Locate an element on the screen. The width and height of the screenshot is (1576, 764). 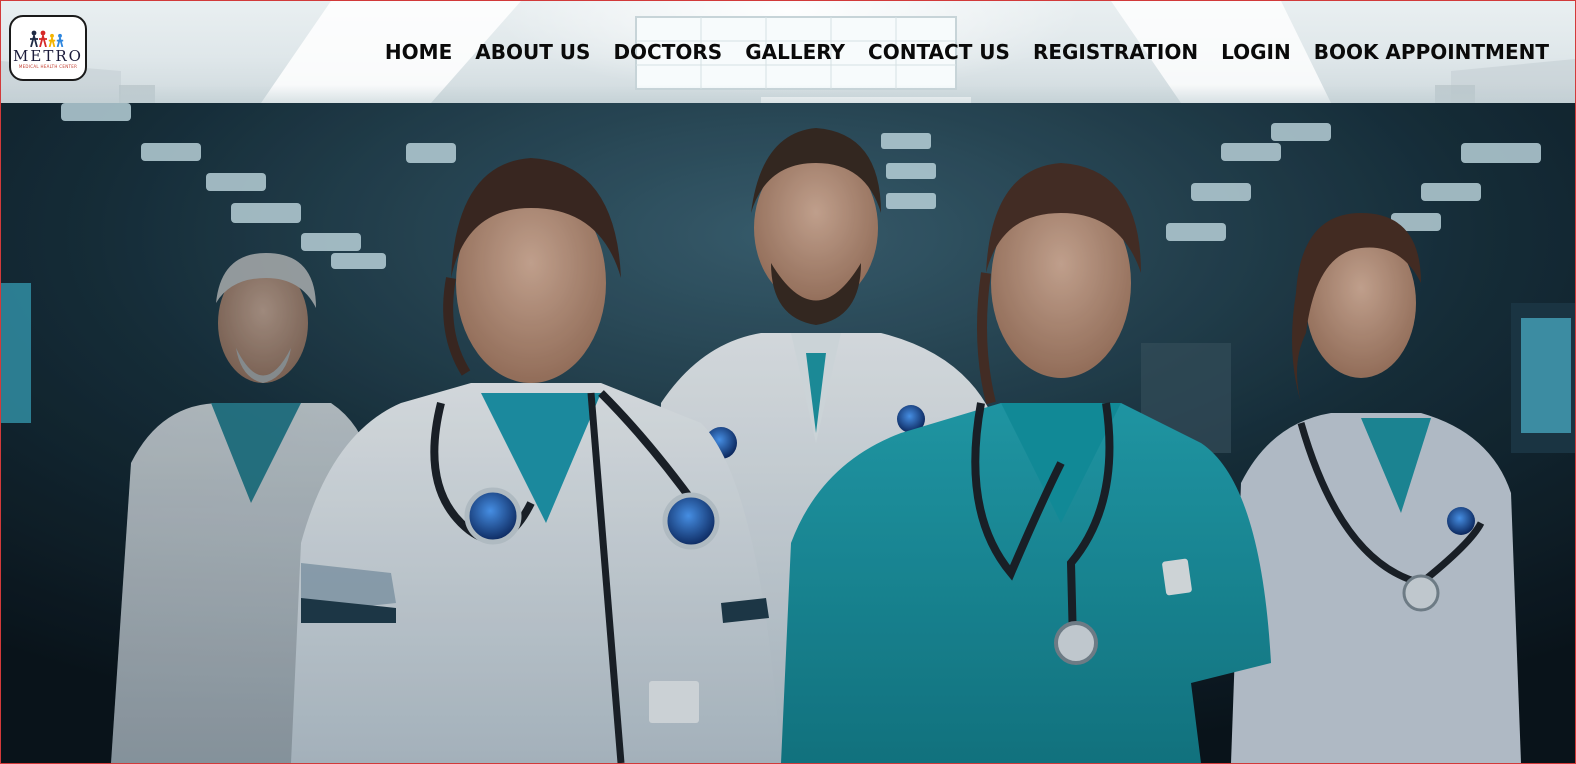
nav-book-appointment: BOOK APPOINTMENT is located at coordinates (1431, 52).